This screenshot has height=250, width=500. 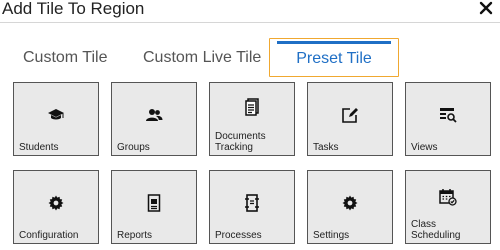 I want to click on tile-groups: Groups, so click(x=154, y=119).